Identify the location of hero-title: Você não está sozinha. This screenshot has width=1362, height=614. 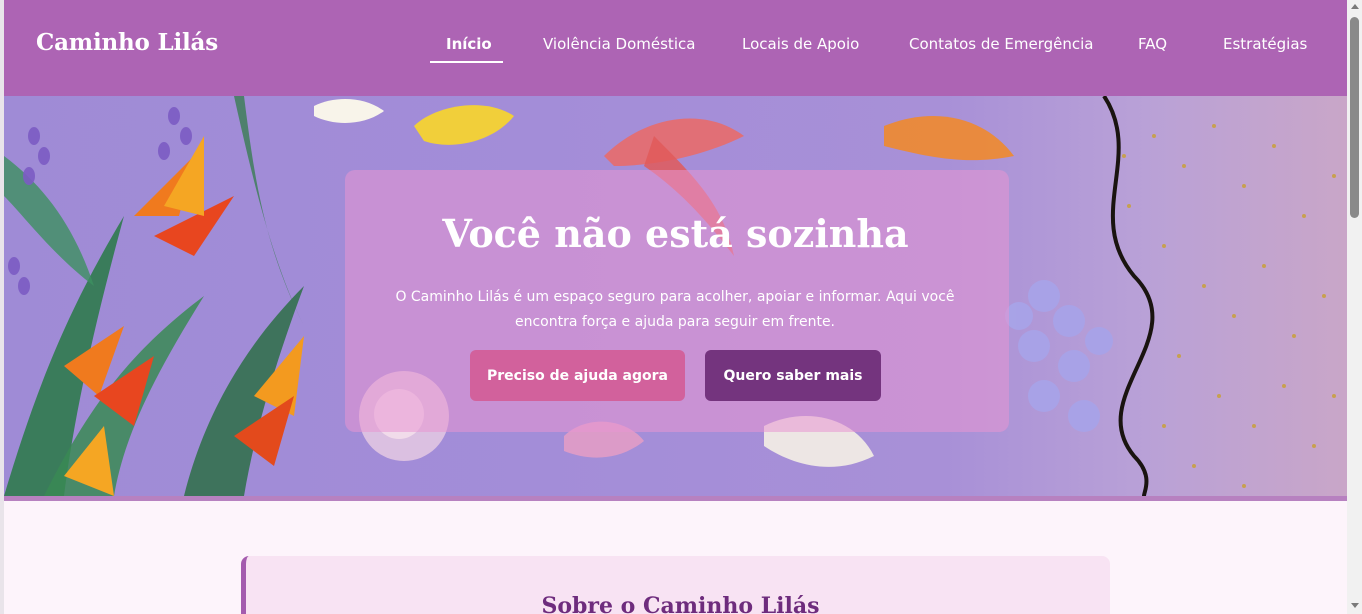
(675, 233).